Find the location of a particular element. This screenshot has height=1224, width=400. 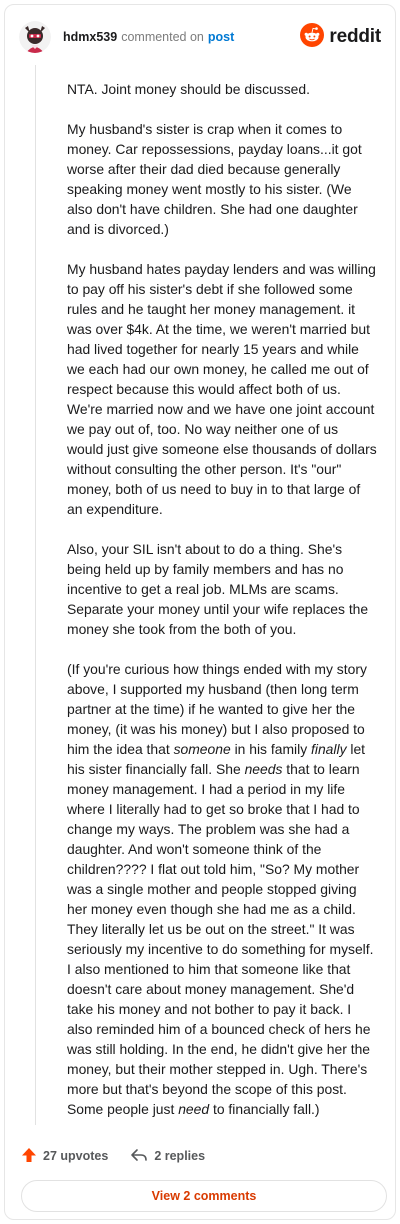

reddit-logo-icon is located at coordinates (312, 37).